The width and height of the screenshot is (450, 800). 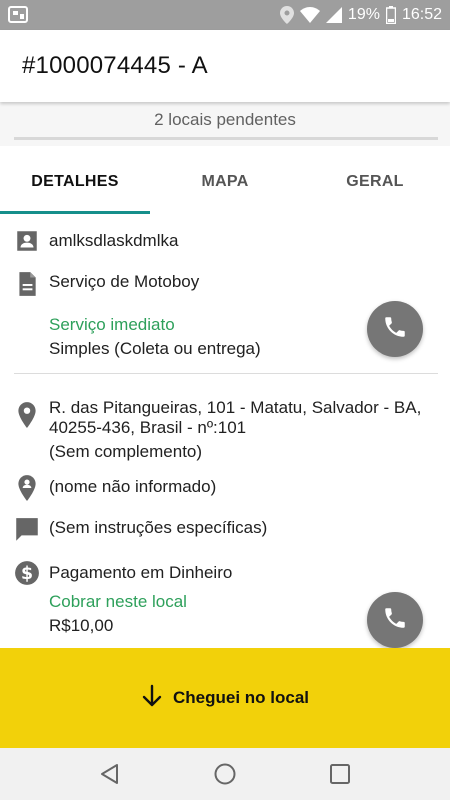 I want to click on tab-bar: DETALHES MAPA GERAL, so click(x=225, y=182).